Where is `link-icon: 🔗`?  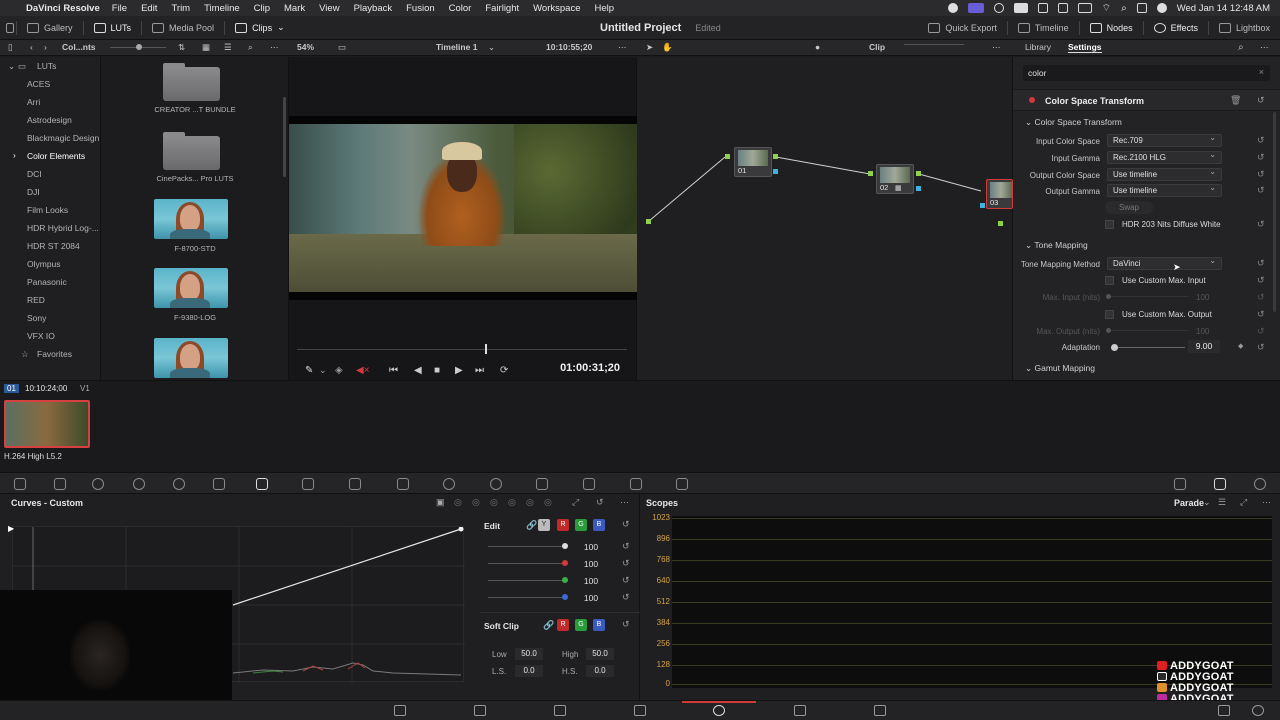 link-icon: 🔗 is located at coordinates (548, 625).